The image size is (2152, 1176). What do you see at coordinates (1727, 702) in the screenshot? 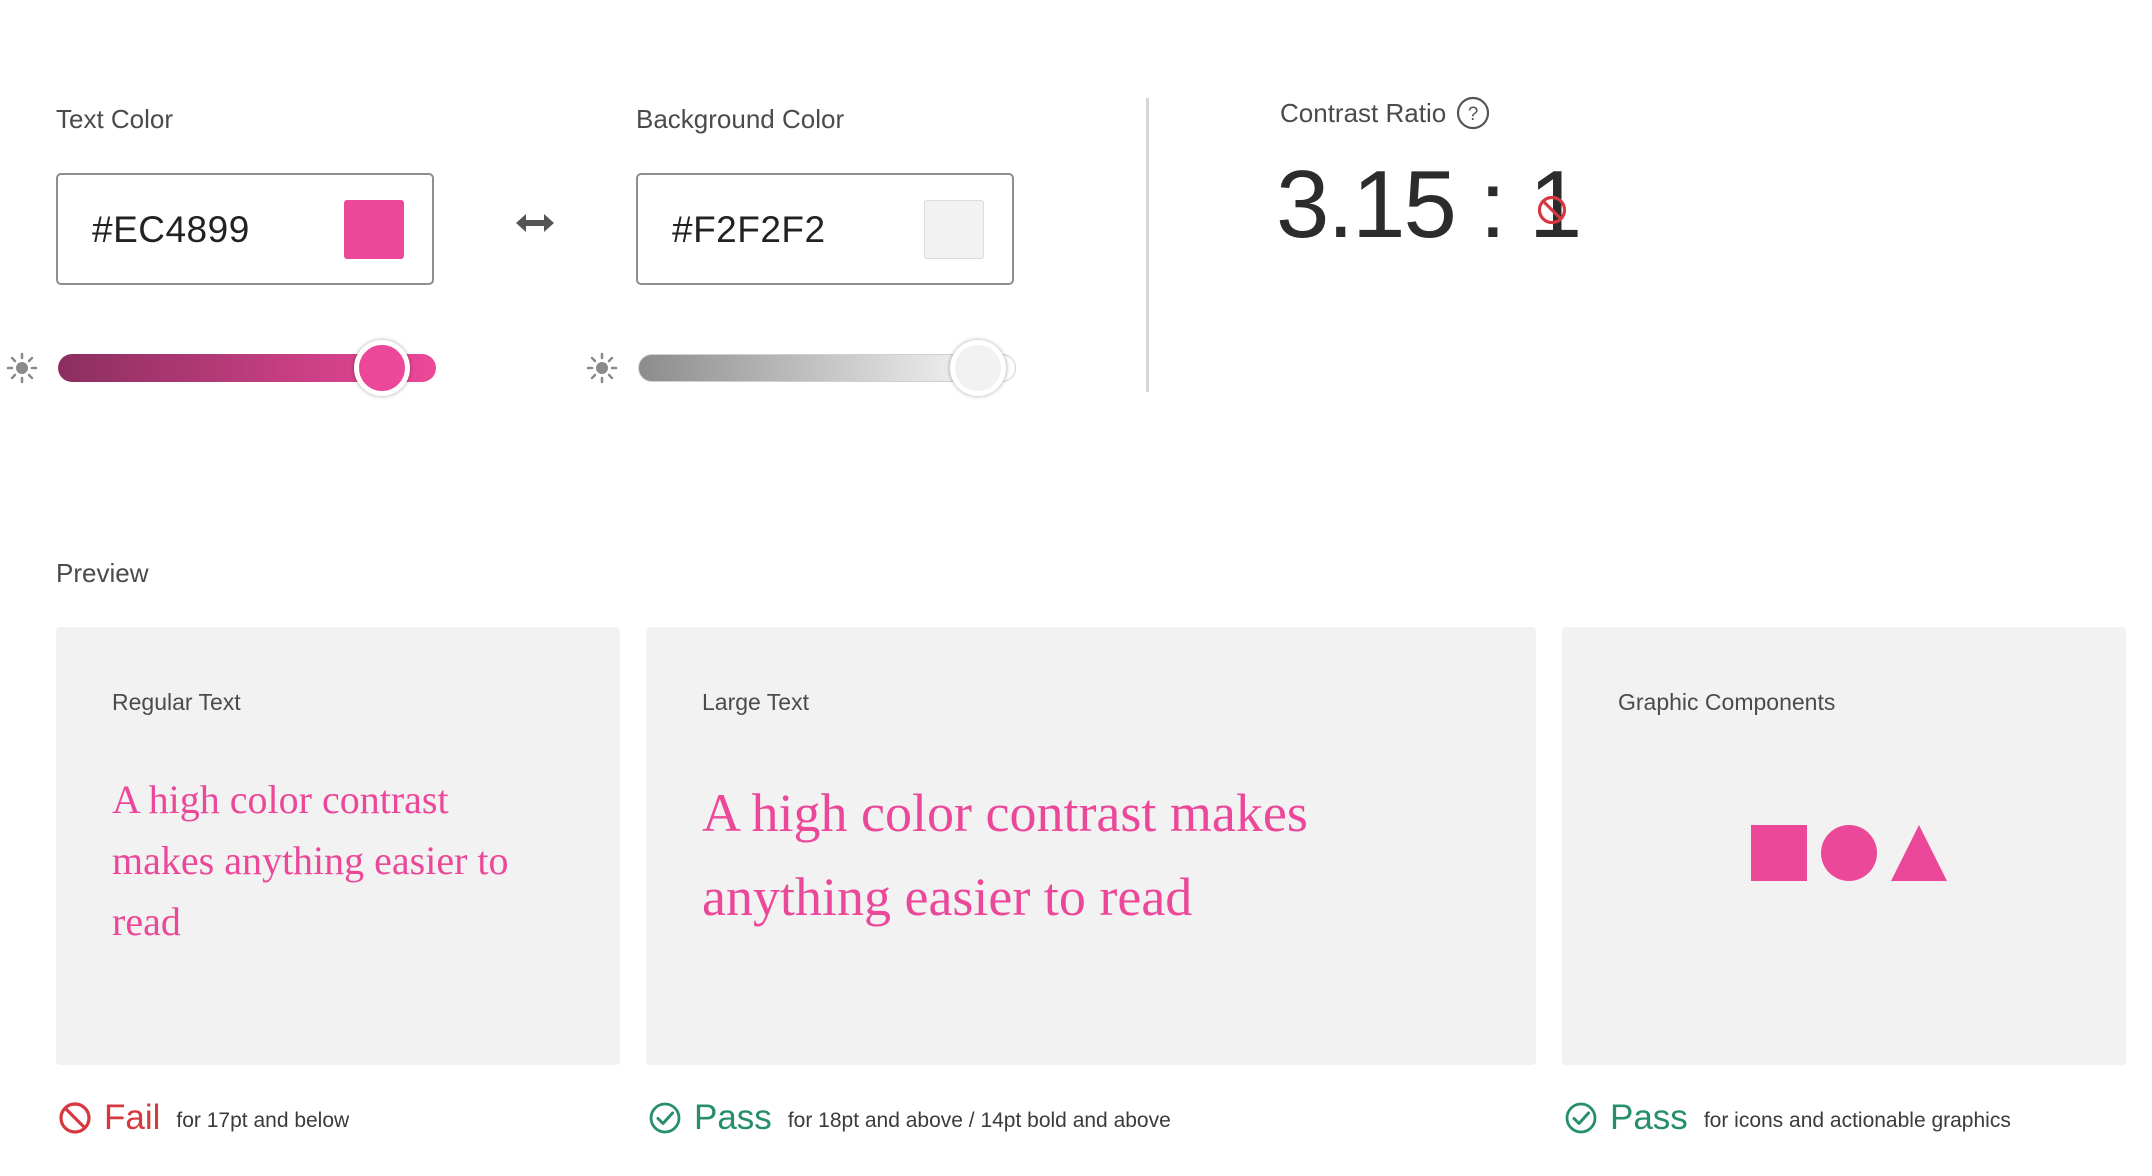
I see `card-title: Graphic Components` at bounding box center [1727, 702].